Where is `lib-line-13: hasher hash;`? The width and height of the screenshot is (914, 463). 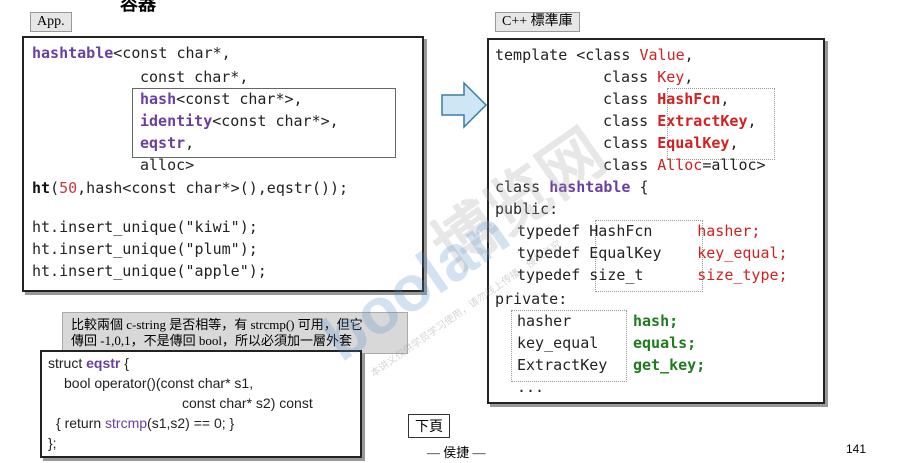 lib-line-13: hasher hash; is located at coordinates (598, 321).